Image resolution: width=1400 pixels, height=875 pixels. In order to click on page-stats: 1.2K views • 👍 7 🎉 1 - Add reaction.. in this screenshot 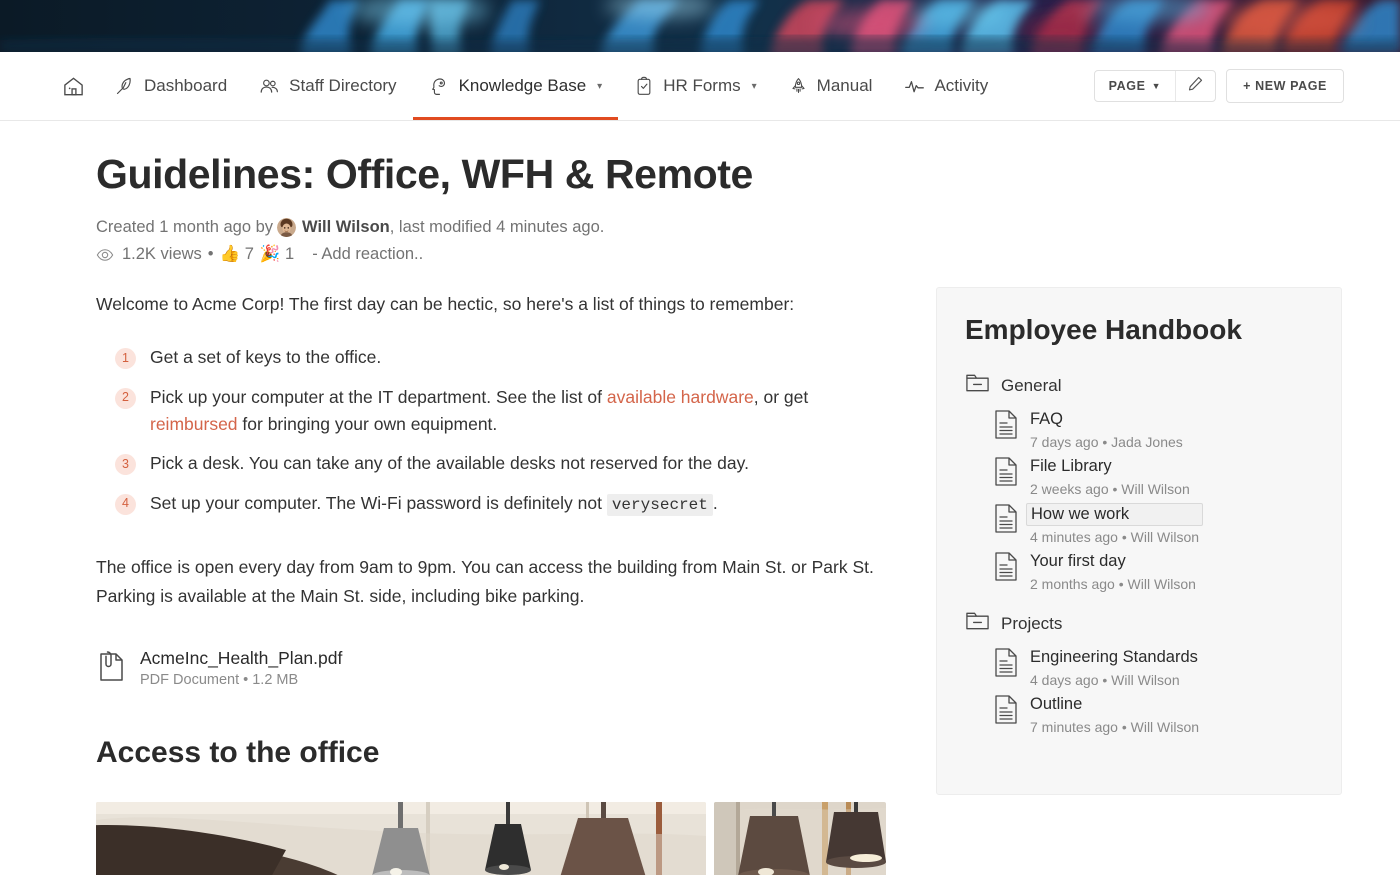, I will do `click(496, 254)`.